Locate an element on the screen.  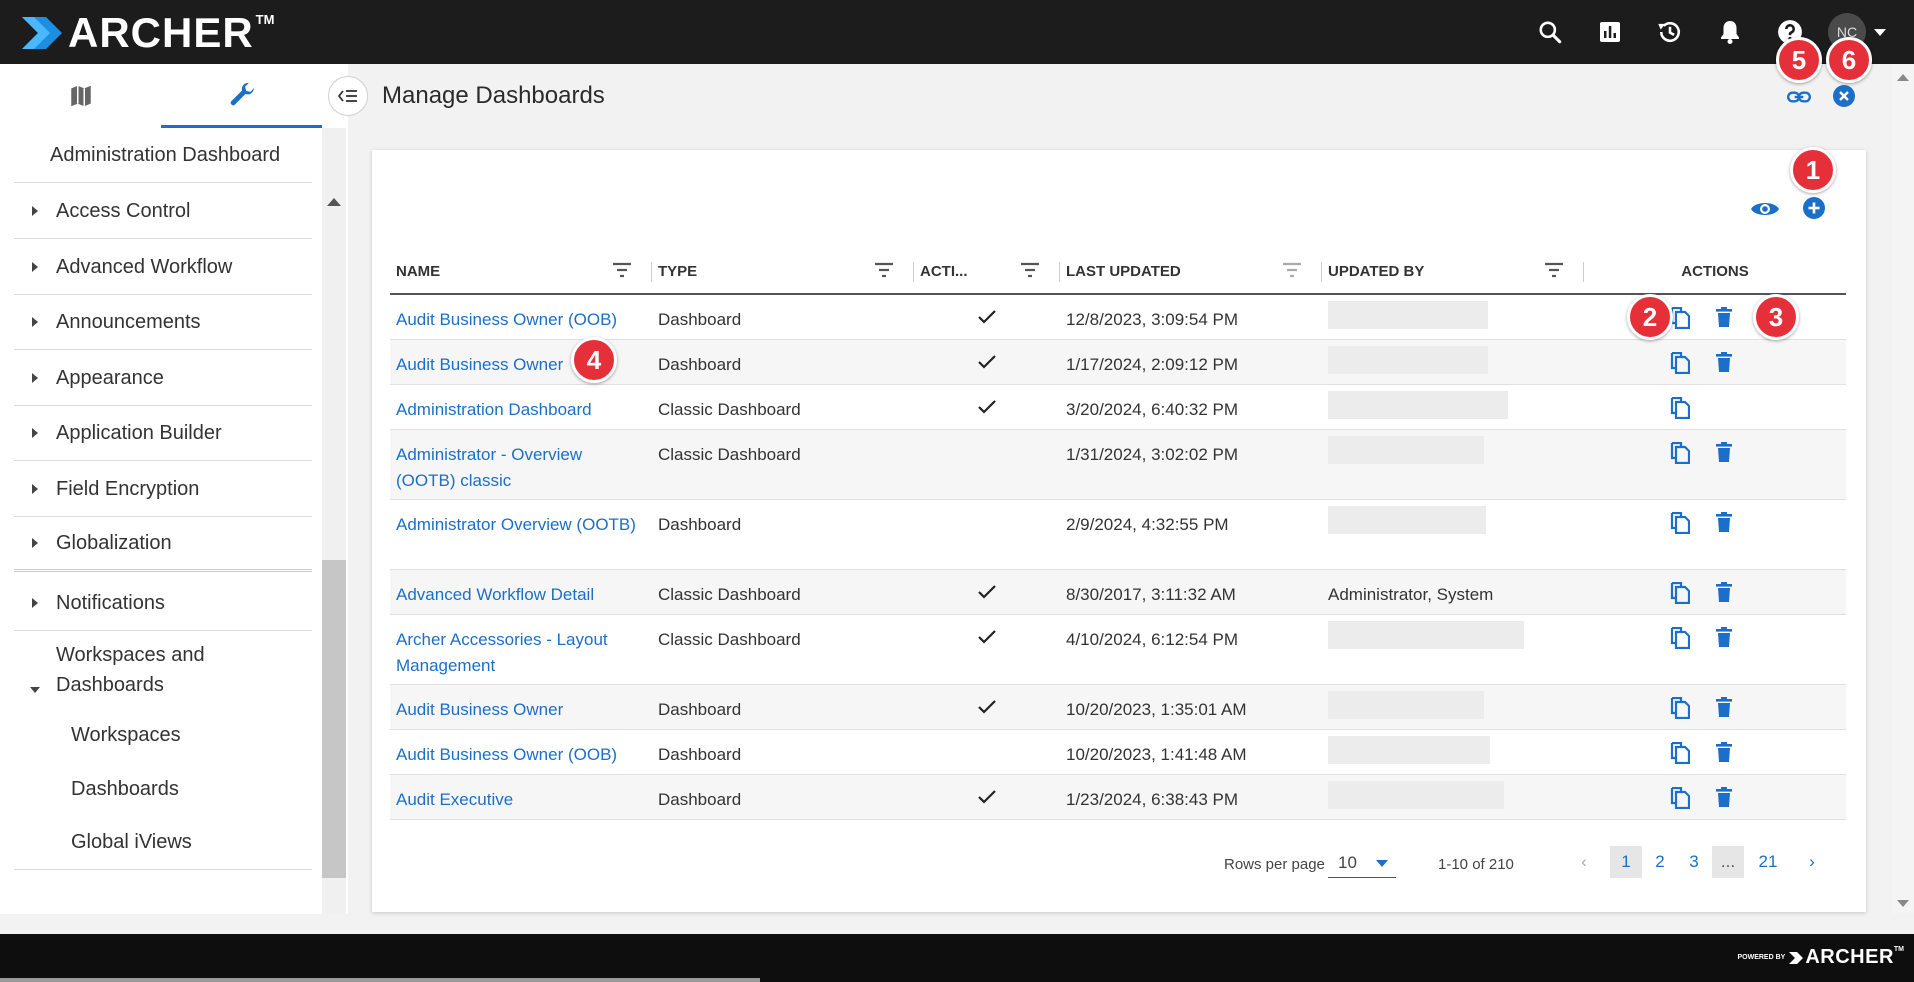
notifications-icon is located at coordinates (1730, 32).